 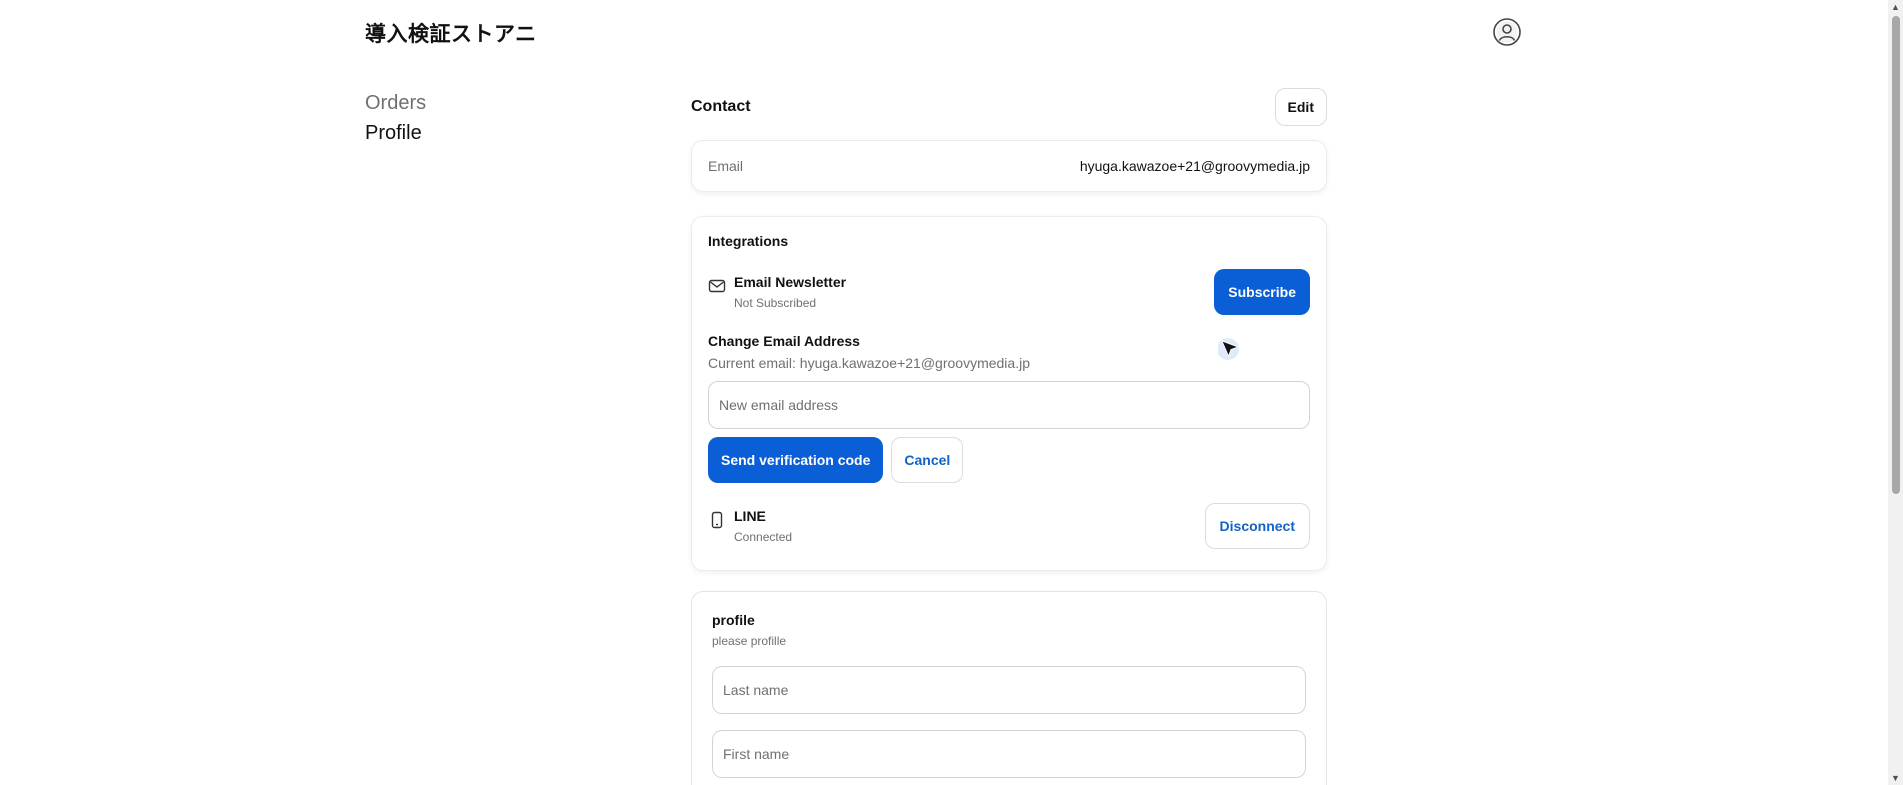 I want to click on newsletter-info: Email Newsletter Not Subscribed, so click(x=777, y=292).